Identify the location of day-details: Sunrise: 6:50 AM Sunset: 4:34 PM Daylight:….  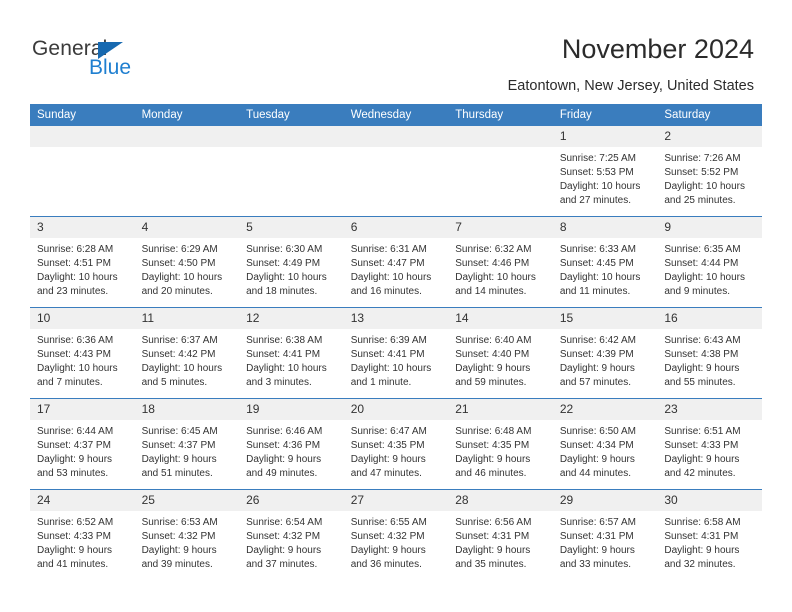
(605, 450).